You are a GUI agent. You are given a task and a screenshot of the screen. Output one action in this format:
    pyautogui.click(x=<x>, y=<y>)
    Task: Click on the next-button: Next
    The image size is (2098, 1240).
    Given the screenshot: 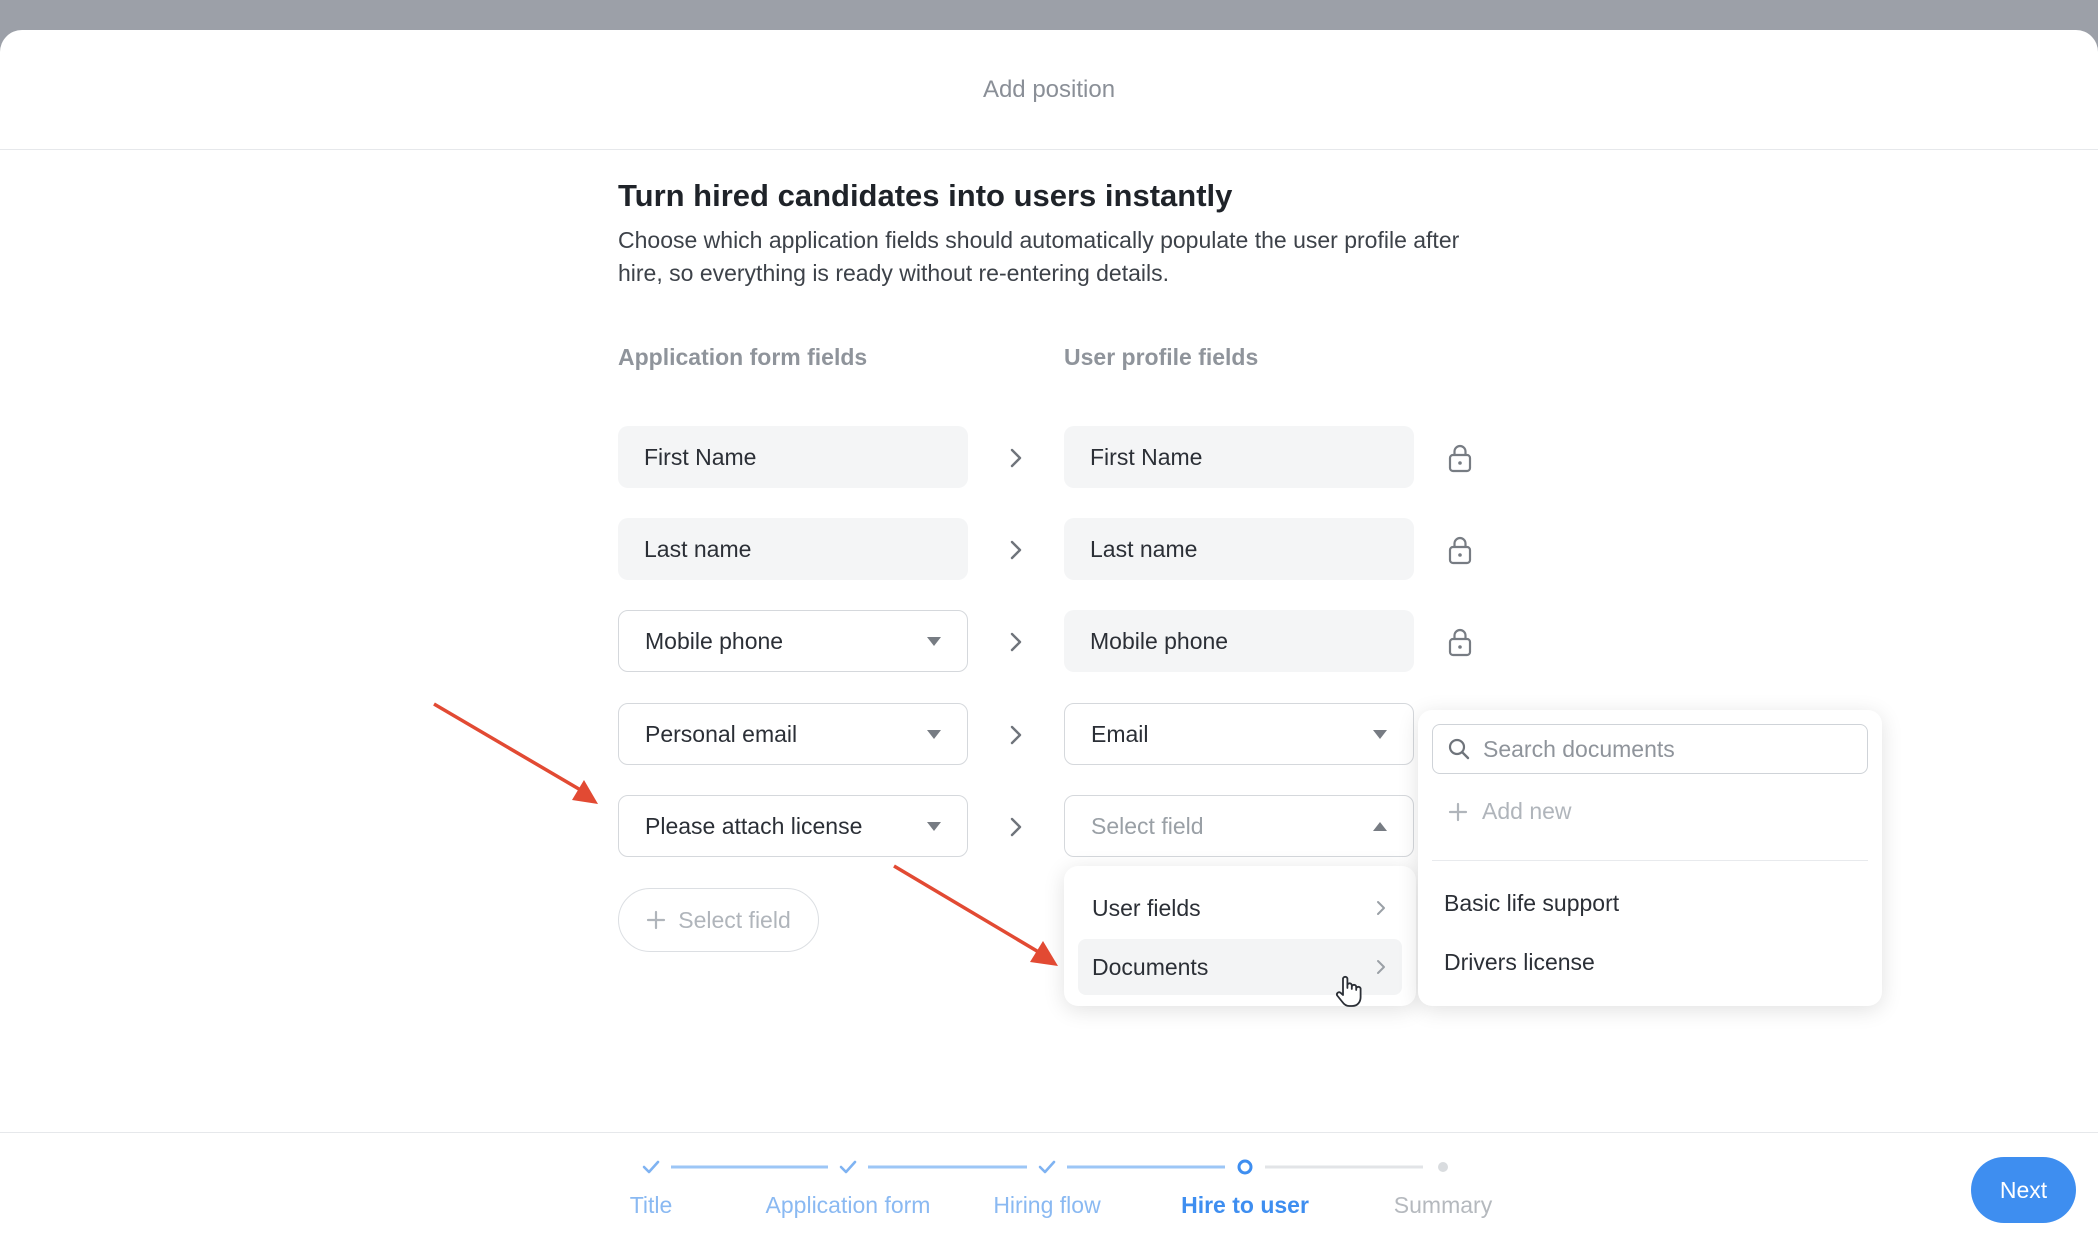 What is the action you would take?
    pyautogui.click(x=2023, y=1190)
    